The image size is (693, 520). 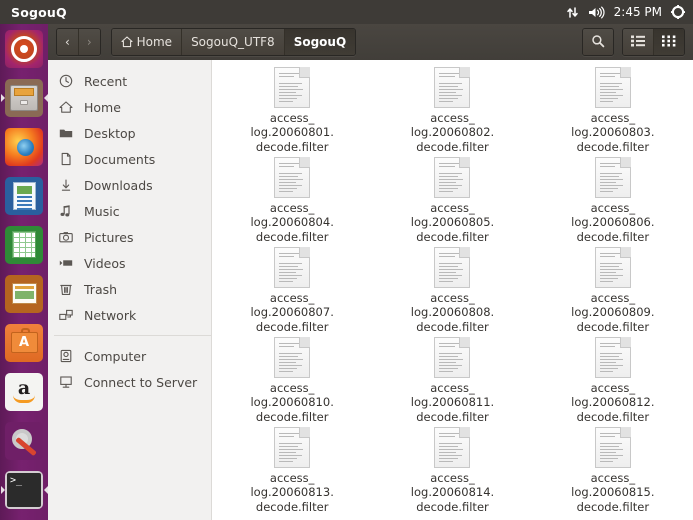 I want to click on search-button, so click(x=598, y=42).